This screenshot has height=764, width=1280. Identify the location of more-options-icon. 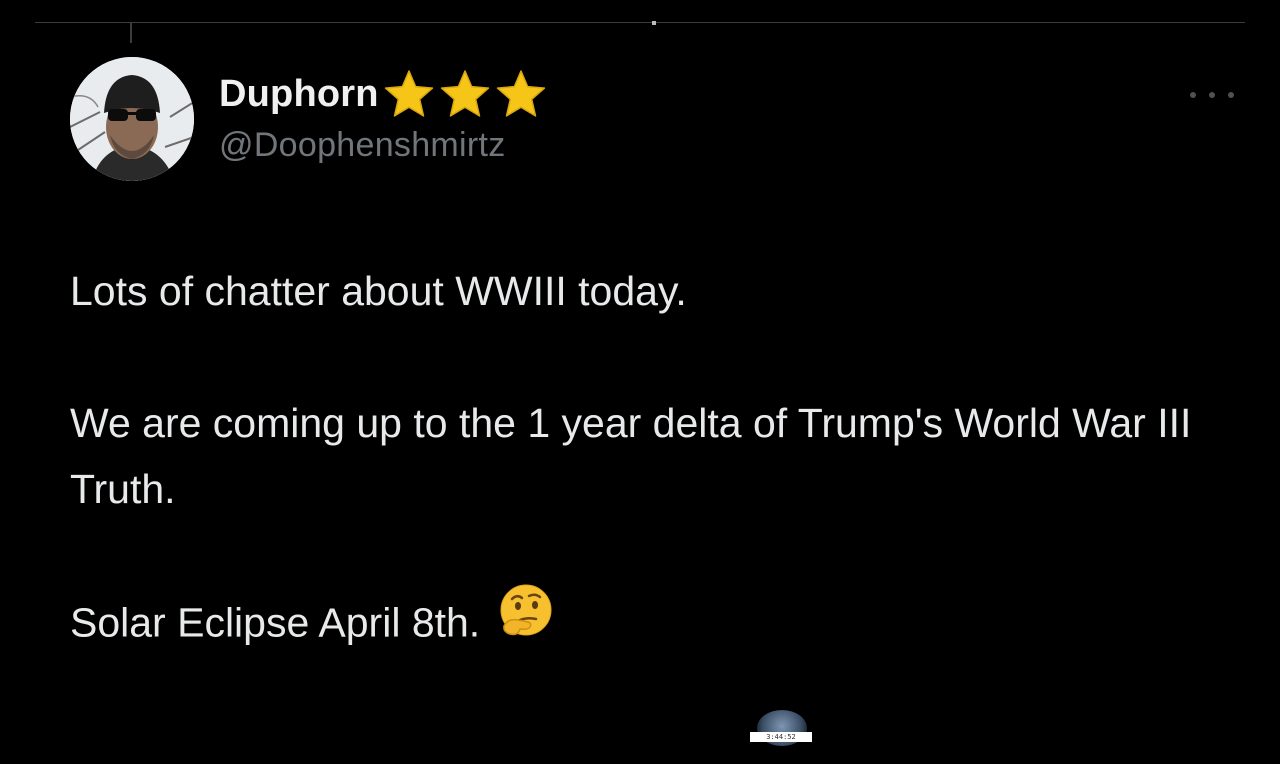
(1212, 95).